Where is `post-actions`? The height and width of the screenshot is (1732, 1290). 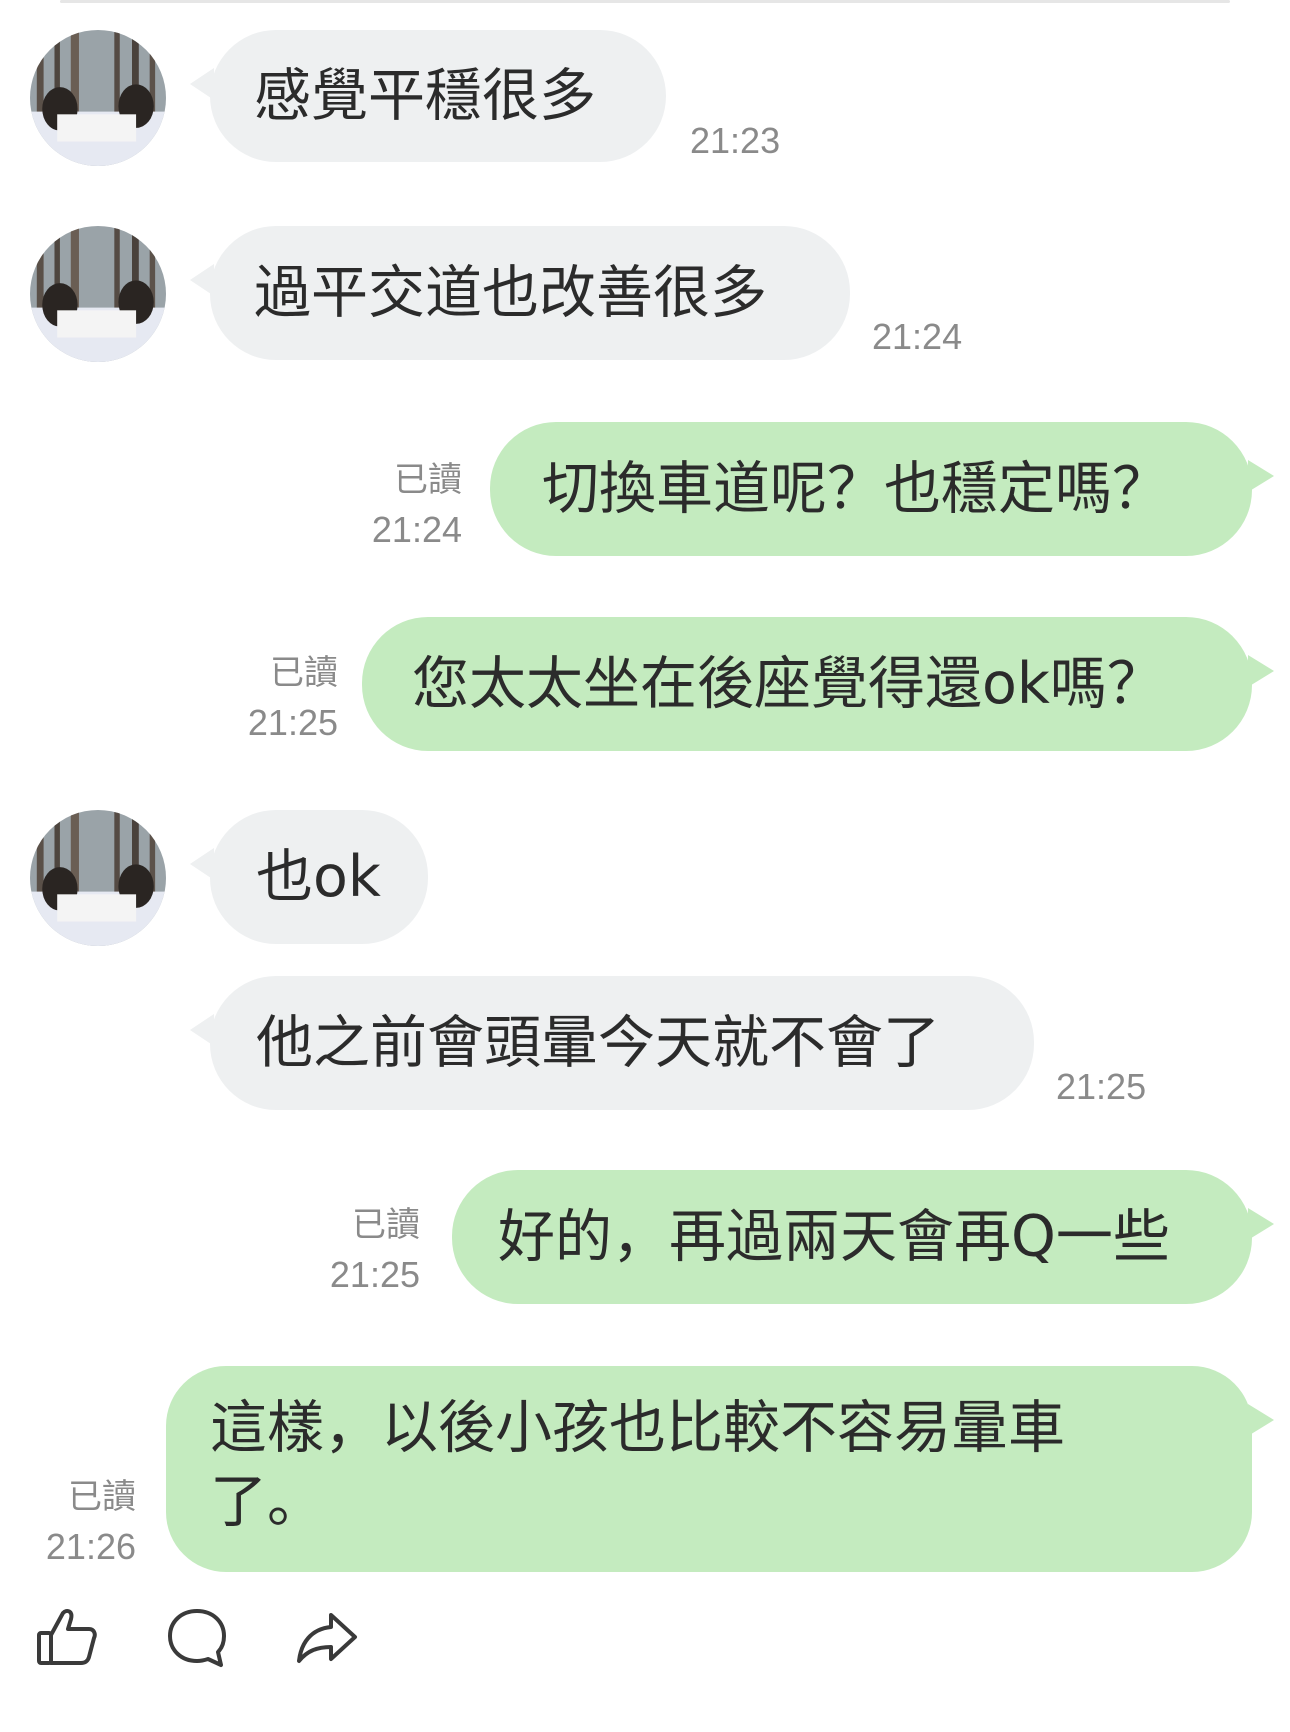
post-actions is located at coordinates (200, 1640).